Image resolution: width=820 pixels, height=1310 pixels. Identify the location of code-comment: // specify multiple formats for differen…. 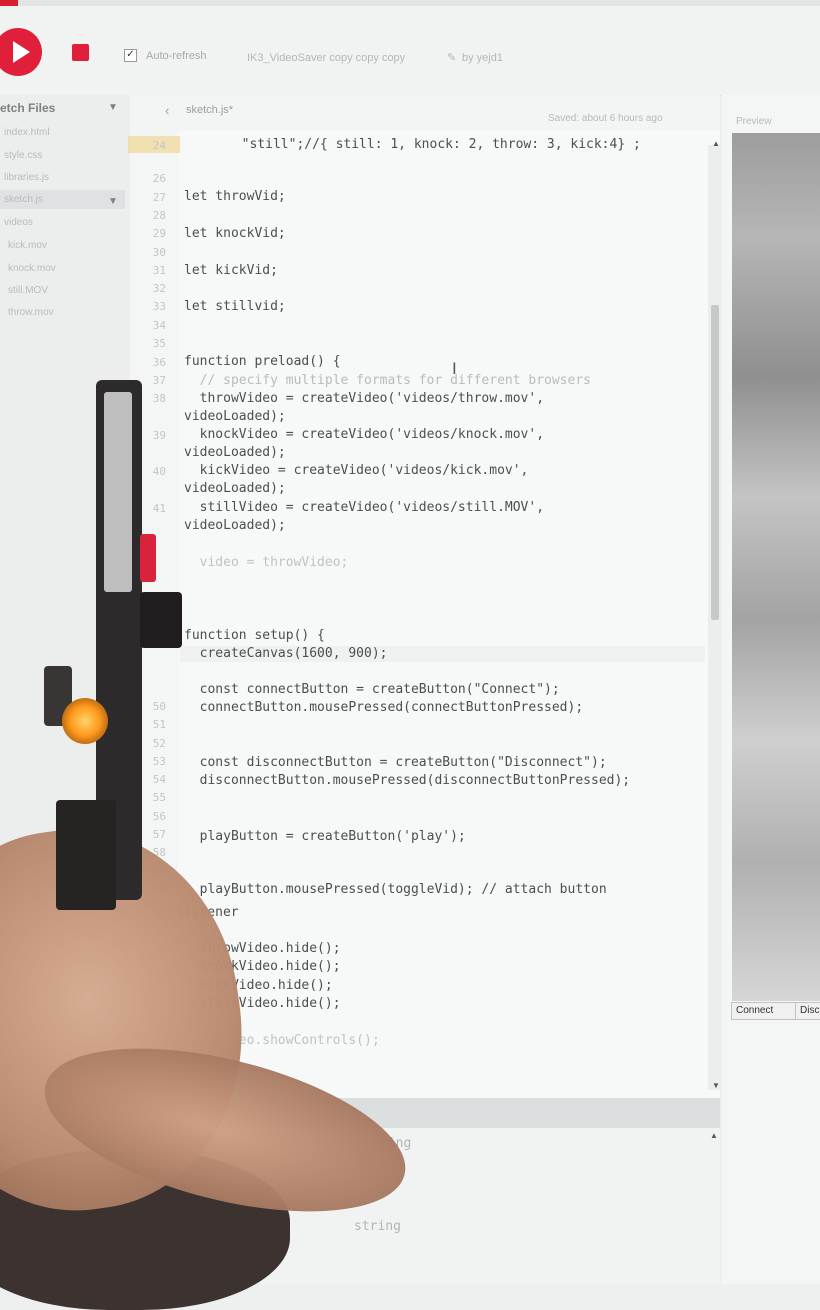
(387, 380).